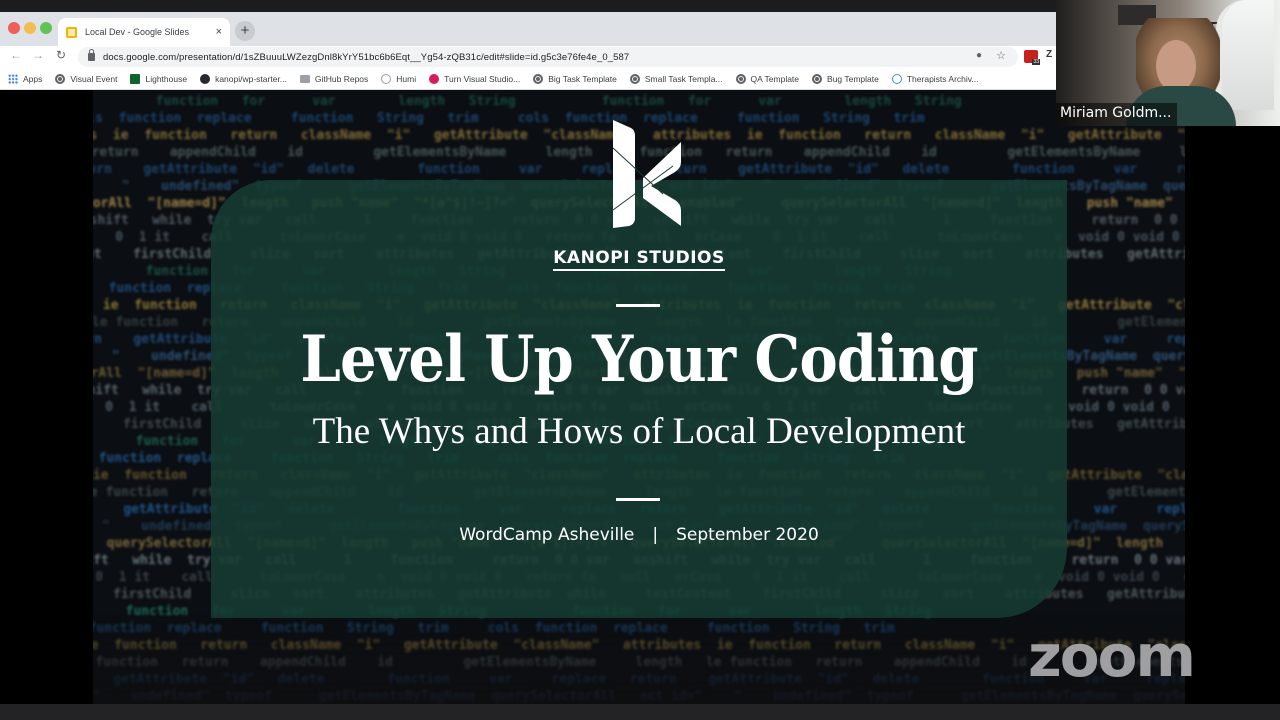 Image resolution: width=1280 pixels, height=720 pixels. Describe the element at coordinates (13, 78) in the screenshot. I see `apps-grid-icon` at that location.